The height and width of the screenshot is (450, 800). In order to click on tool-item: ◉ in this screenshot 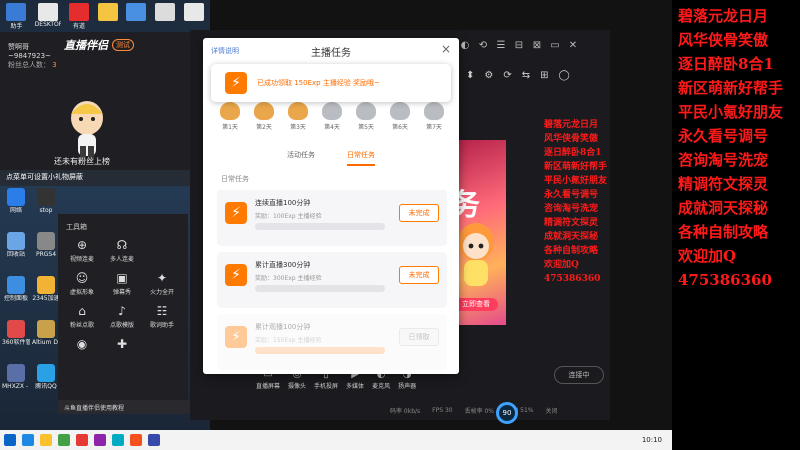, I will do `click(82, 345)`.